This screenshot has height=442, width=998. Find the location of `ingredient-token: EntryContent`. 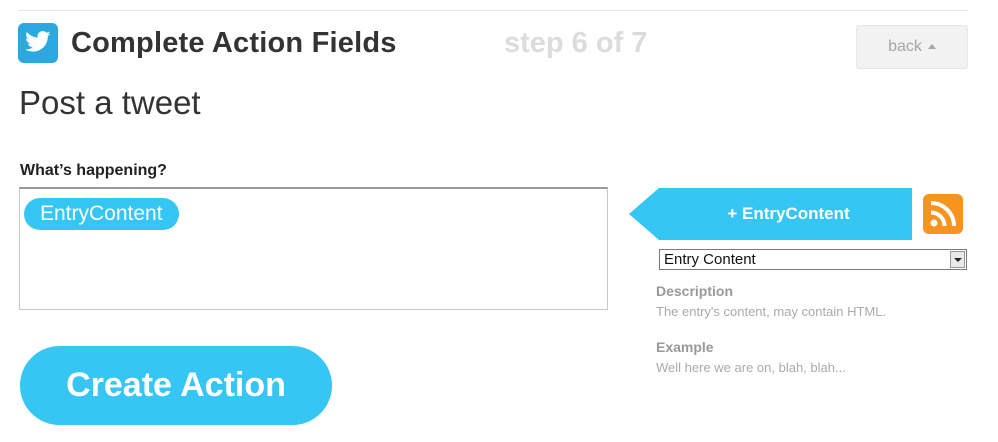

ingredient-token: EntryContent is located at coordinates (101, 214).